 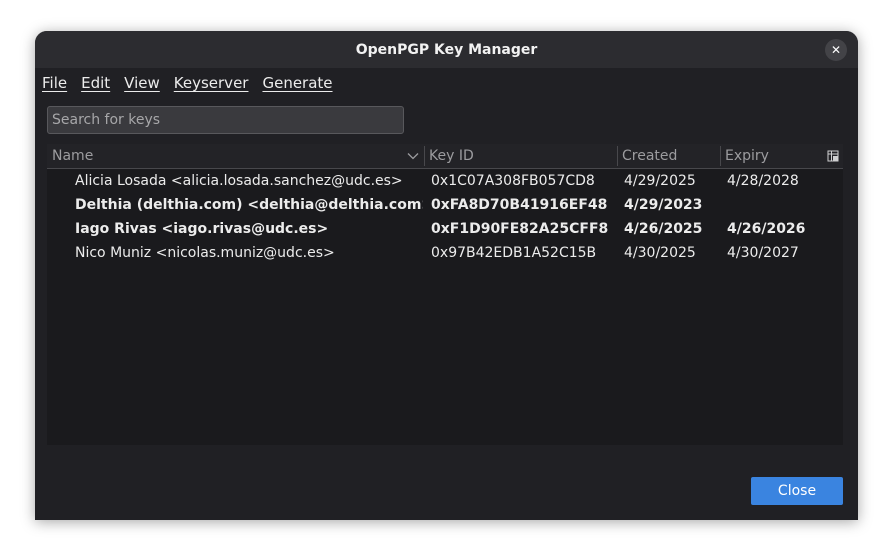 What do you see at coordinates (235, 156) in the screenshot?
I see `column-header-name: Name` at bounding box center [235, 156].